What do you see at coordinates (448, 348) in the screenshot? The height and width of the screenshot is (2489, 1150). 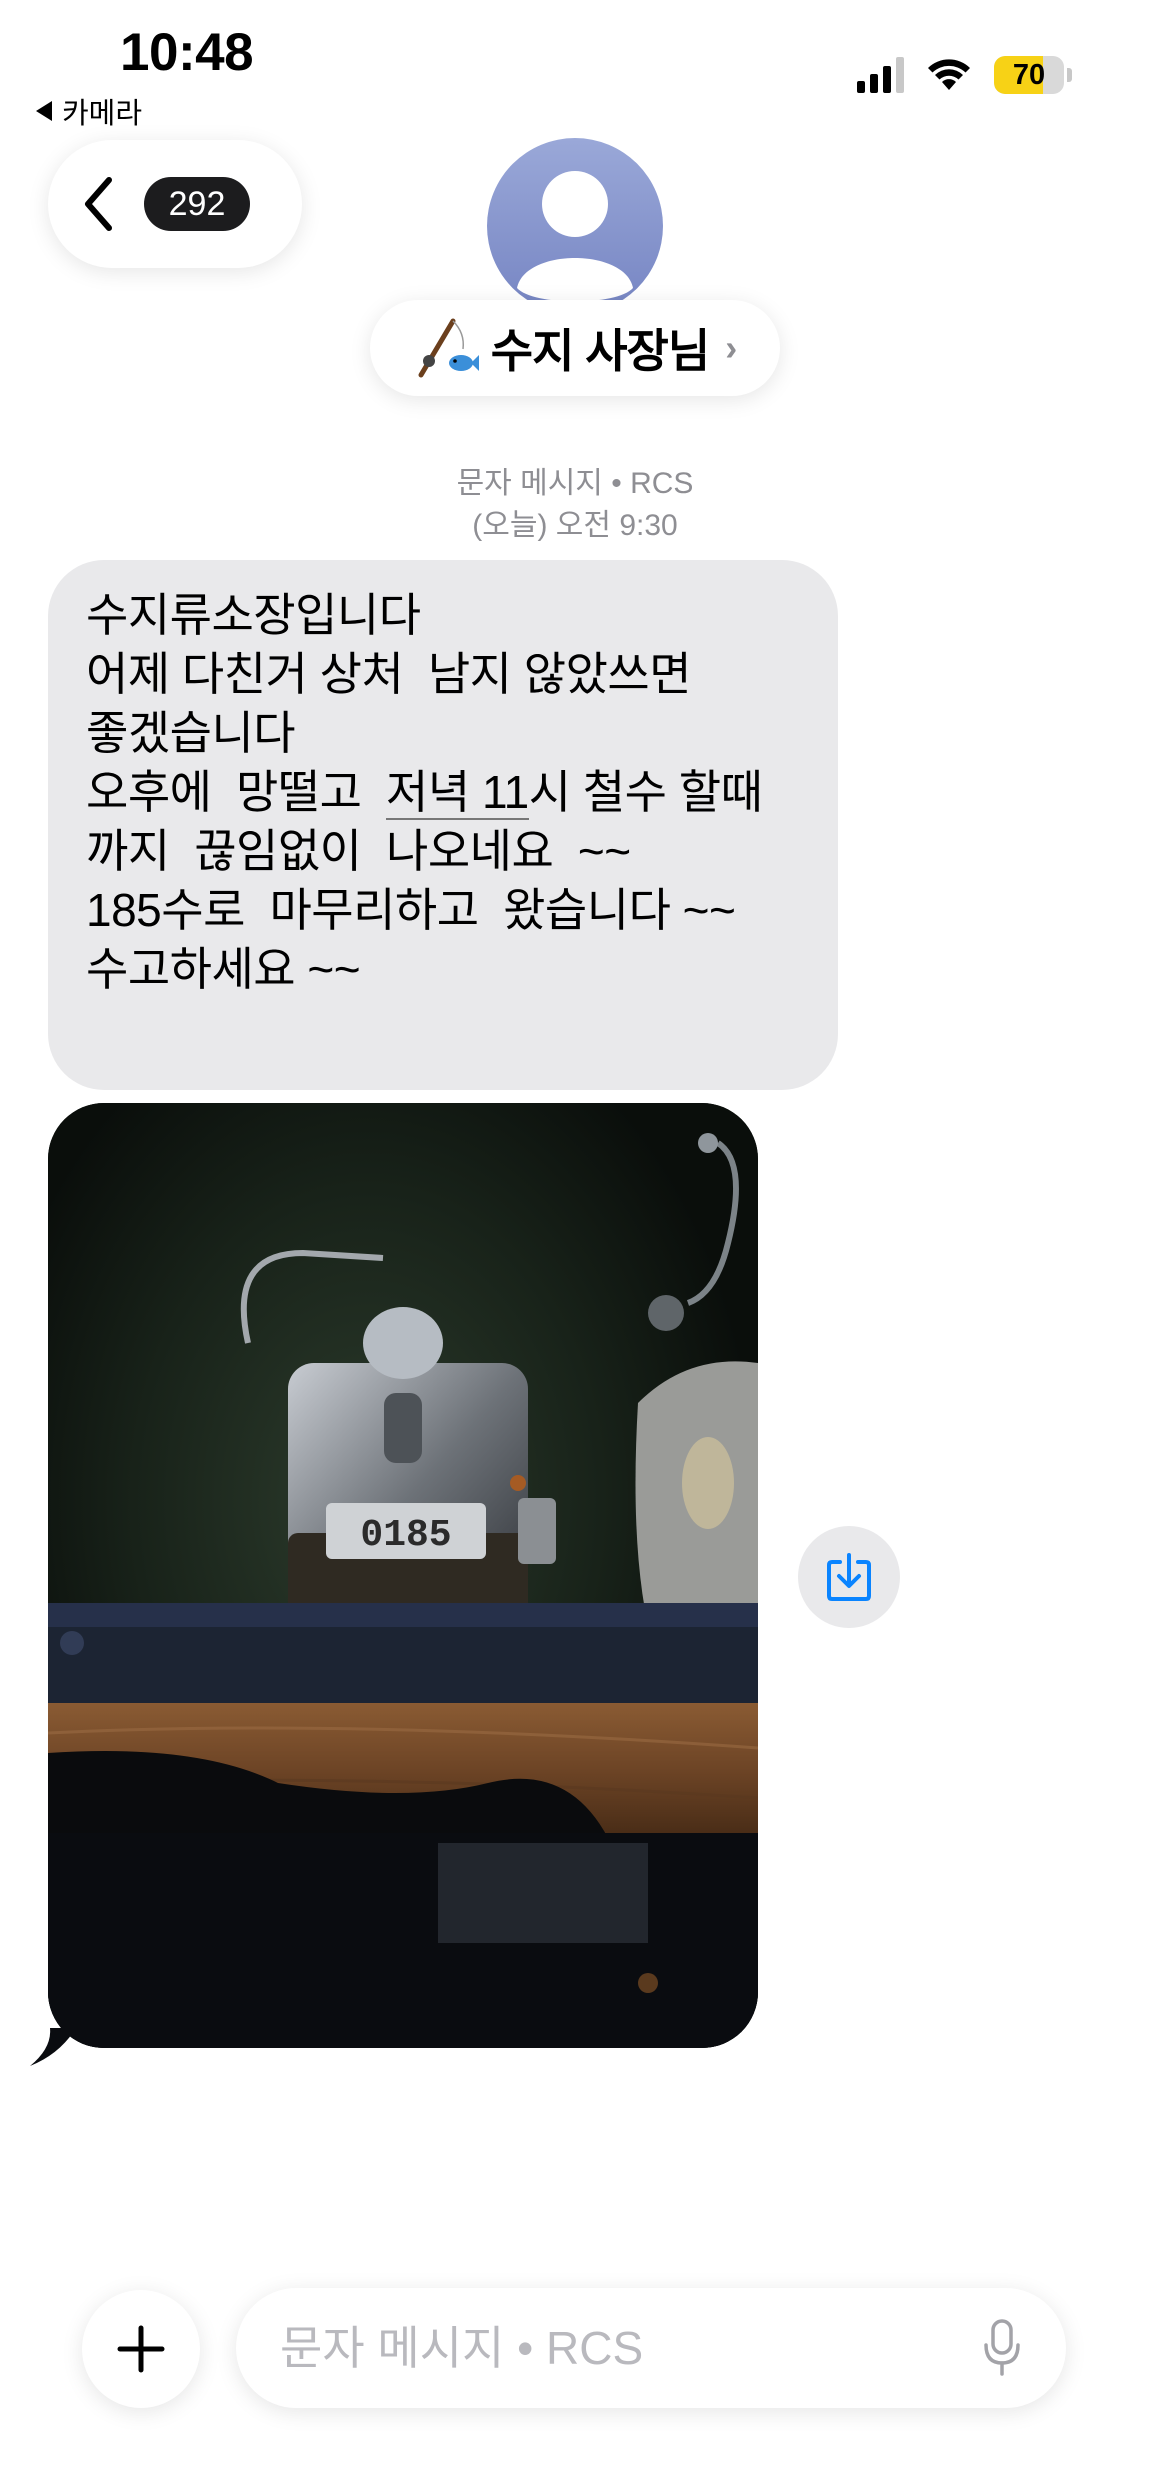 I see `fishing-pole-fish-emoji-icon` at bounding box center [448, 348].